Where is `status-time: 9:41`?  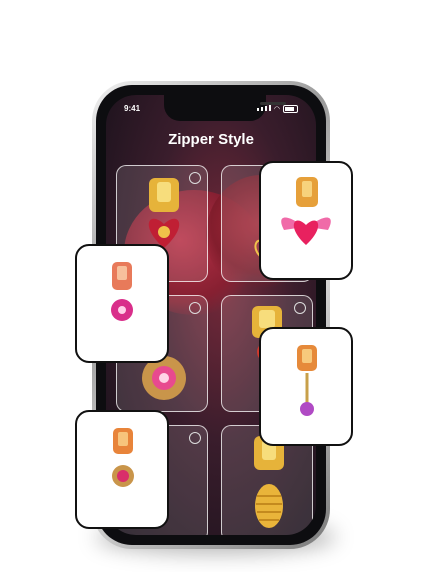 status-time: 9:41 is located at coordinates (132, 108).